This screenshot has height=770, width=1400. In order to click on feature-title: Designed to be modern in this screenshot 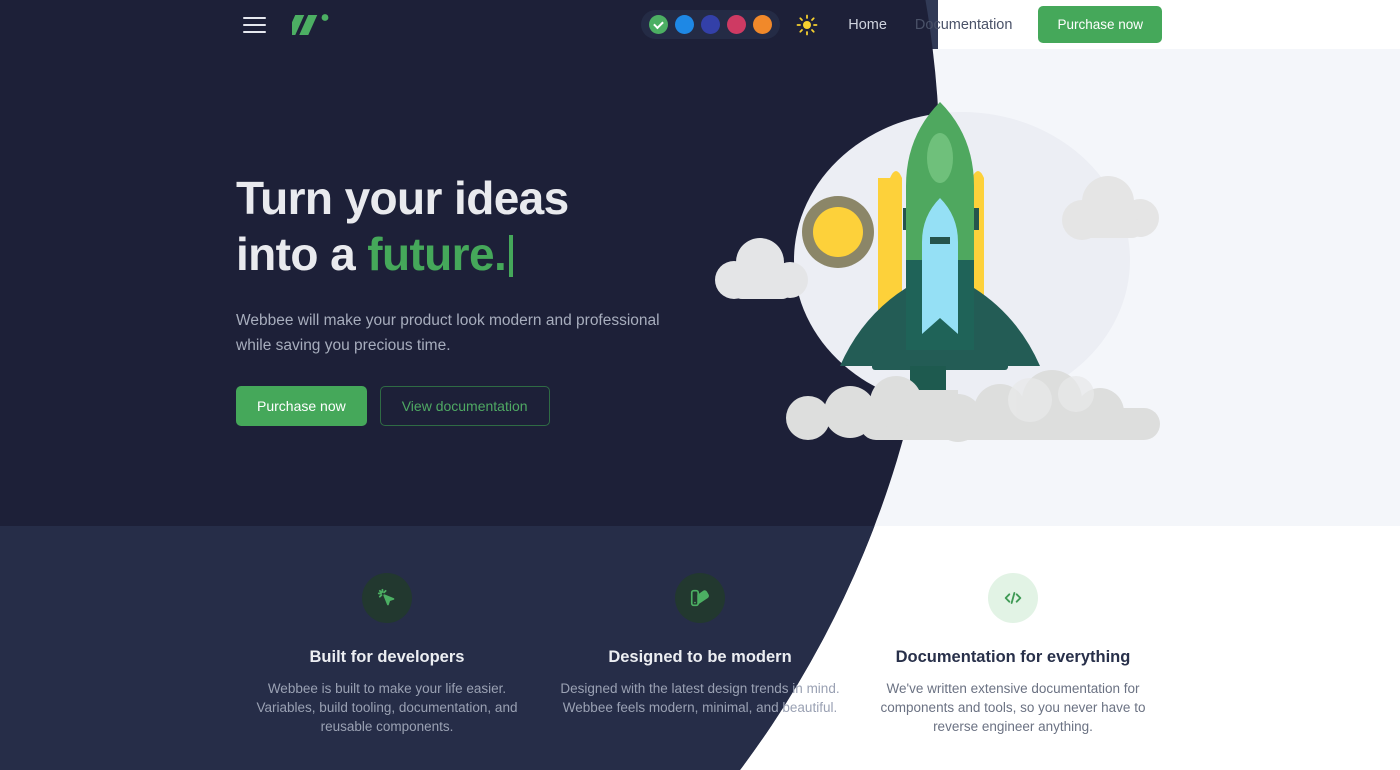, I will do `click(700, 657)`.